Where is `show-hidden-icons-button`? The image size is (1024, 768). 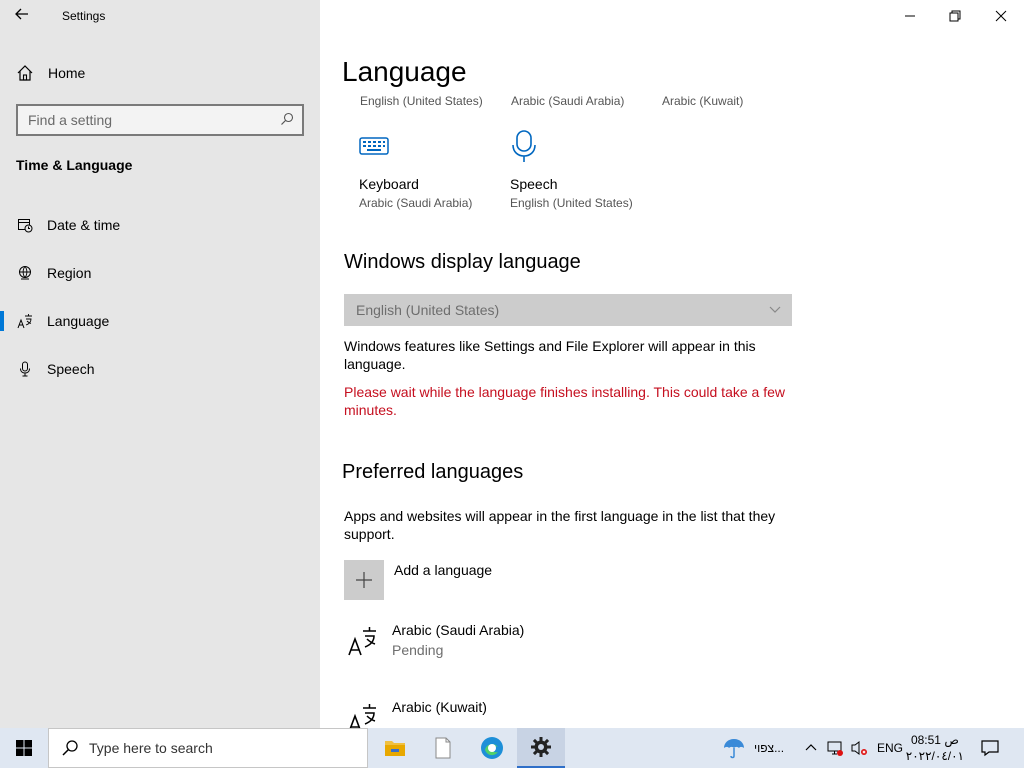
show-hidden-icons-button is located at coordinates (811, 748).